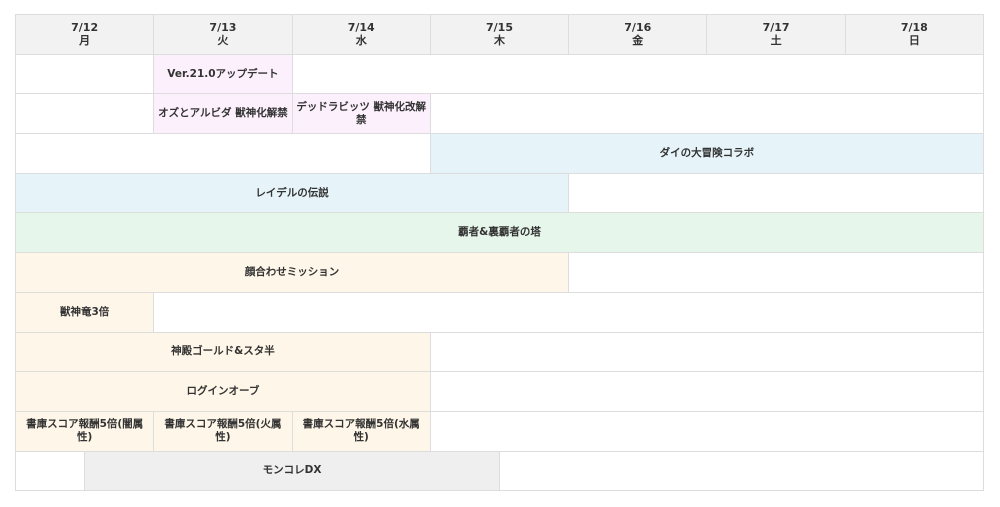  What do you see at coordinates (914, 41) in the screenshot?
I see `day-weekday: 日` at bounding box center [914, 41].